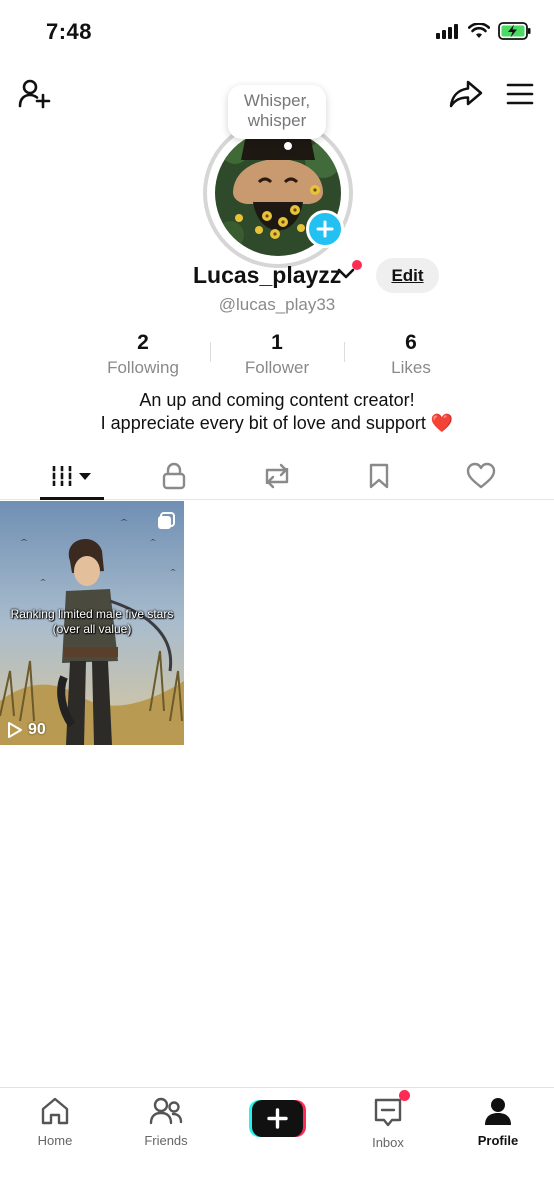 The width and height of the screenshot is (554, 1199). I want to click on status-icons, so click(484, 31).